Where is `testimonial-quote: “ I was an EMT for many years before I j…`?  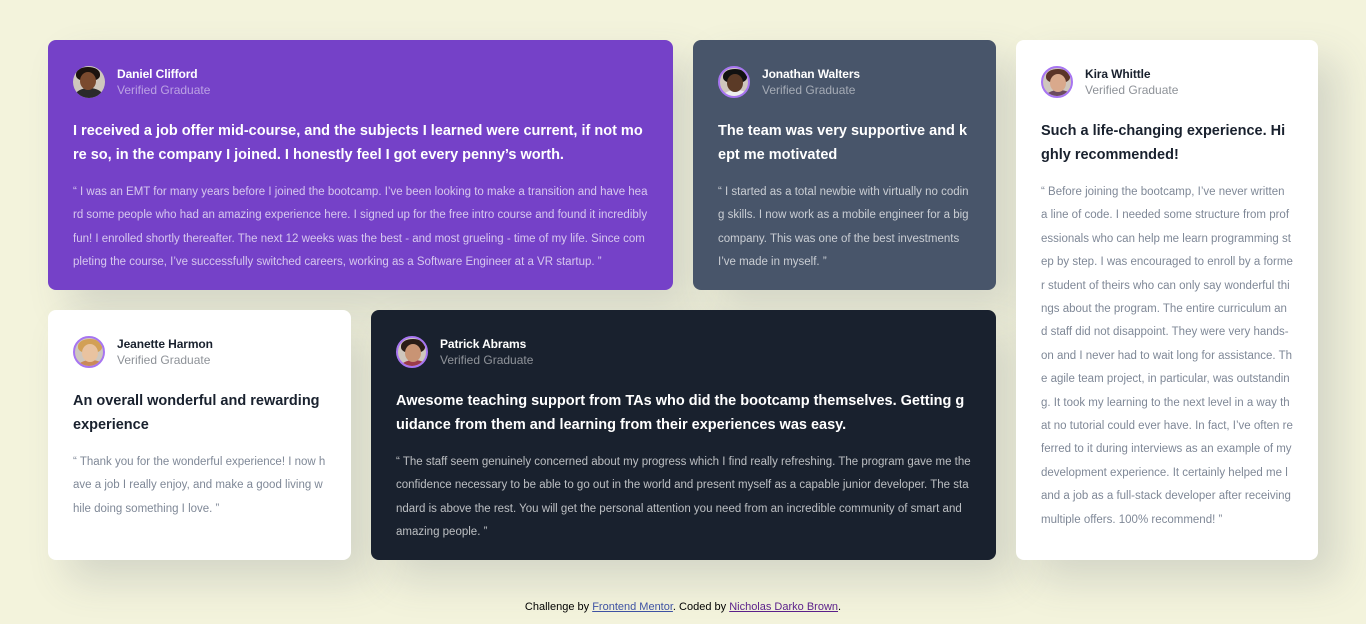
testimonial-quote: “ I was an EMT for many years before I j… is located at coordinates (360, 227).